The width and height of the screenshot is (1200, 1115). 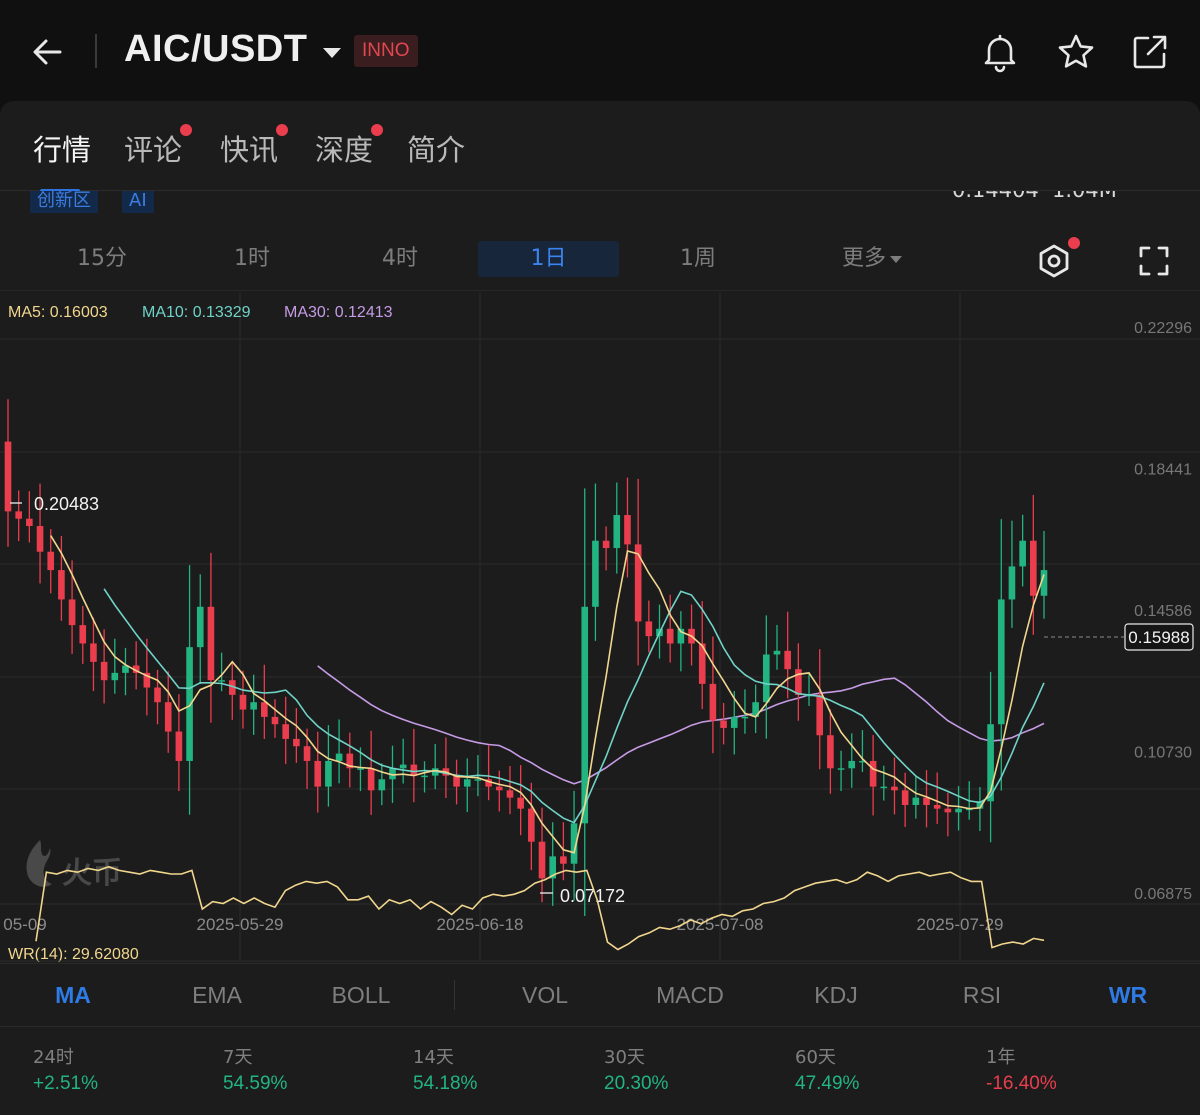 I want to click on tab-news: 快讯, so click(x=254, y=146).